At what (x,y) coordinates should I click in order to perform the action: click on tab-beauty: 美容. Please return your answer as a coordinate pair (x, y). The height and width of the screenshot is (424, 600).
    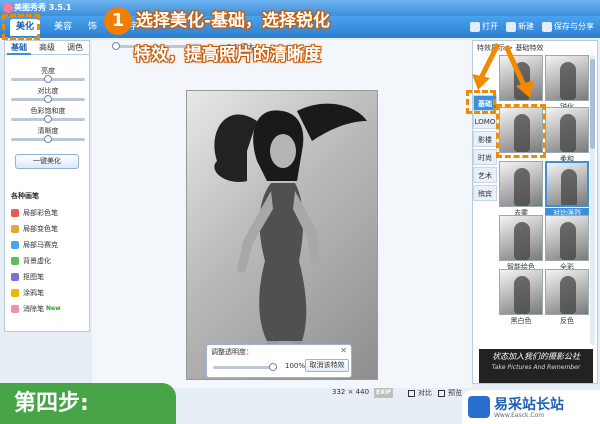
    Looking at the image, I should click on (63, 27).